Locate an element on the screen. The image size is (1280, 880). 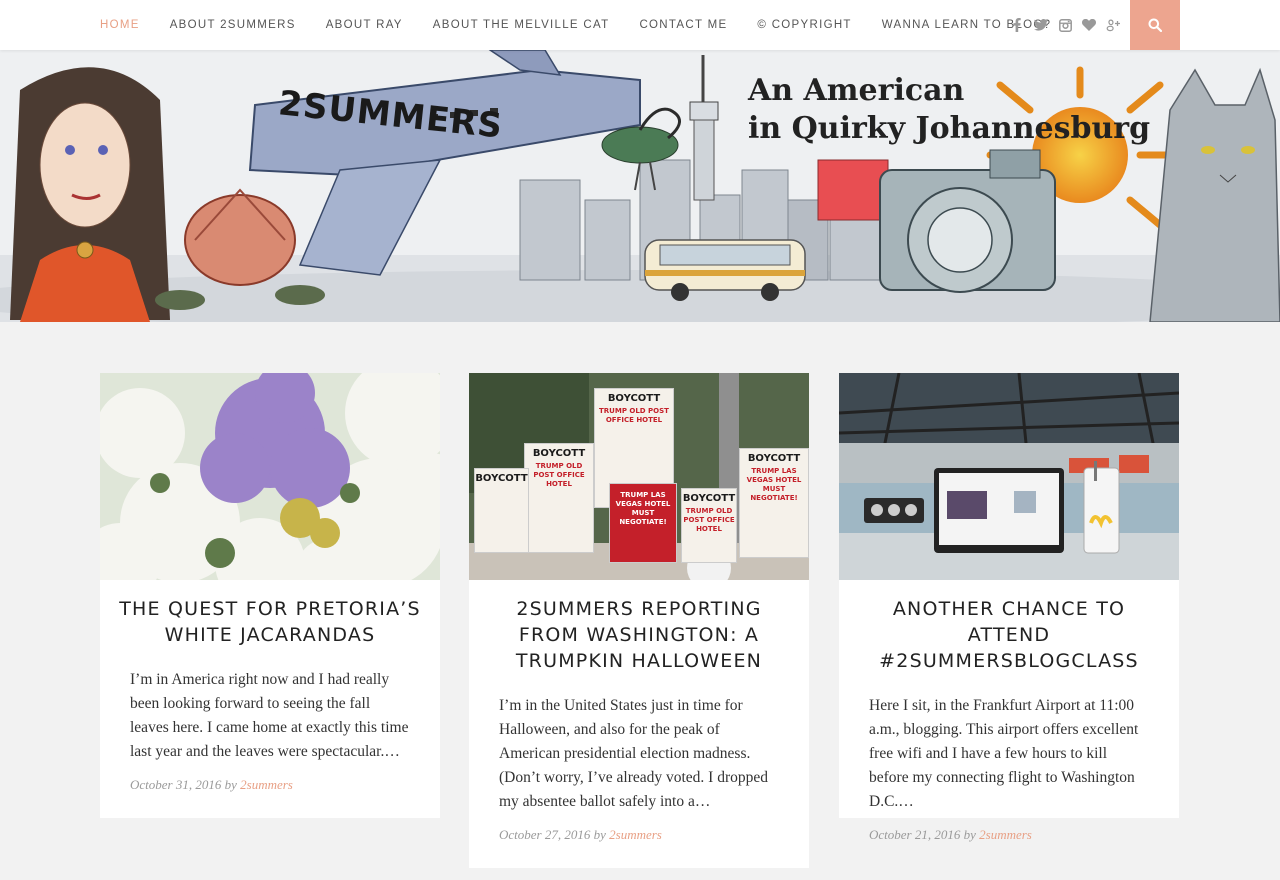
nav-item-contact-me: CONTACT ME is located at coordinates (683, 25).